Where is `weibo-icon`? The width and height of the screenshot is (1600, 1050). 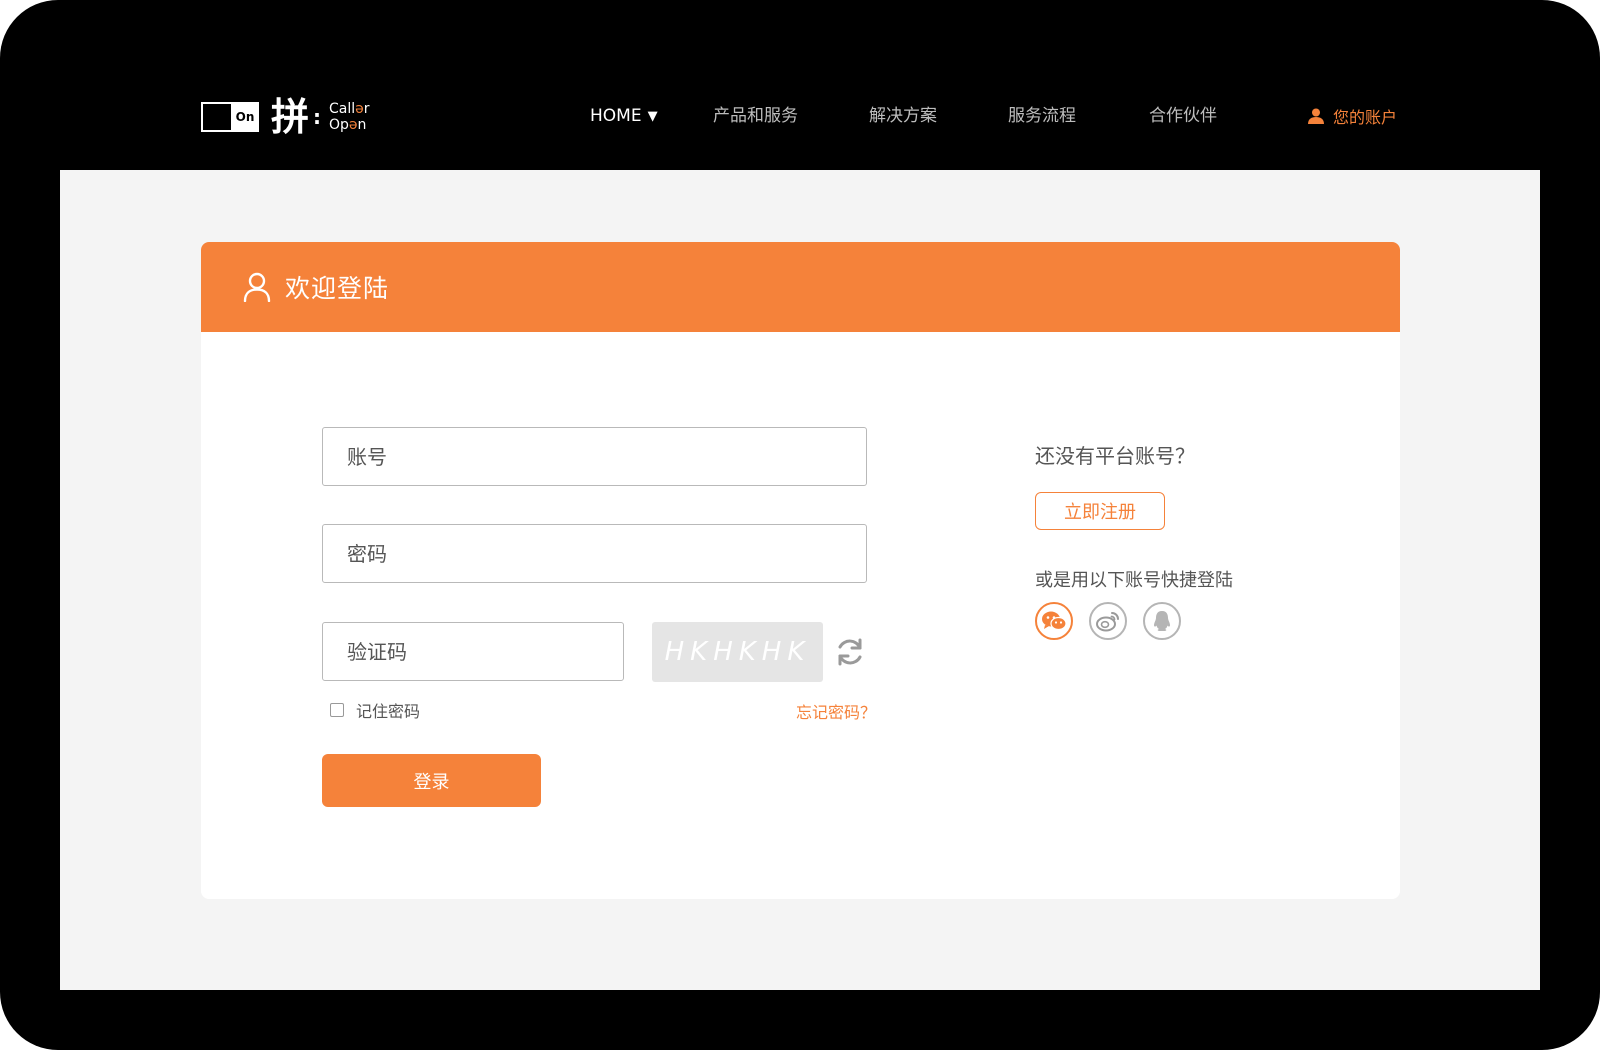 weibo-icon is located at coordinates (1107, 622).